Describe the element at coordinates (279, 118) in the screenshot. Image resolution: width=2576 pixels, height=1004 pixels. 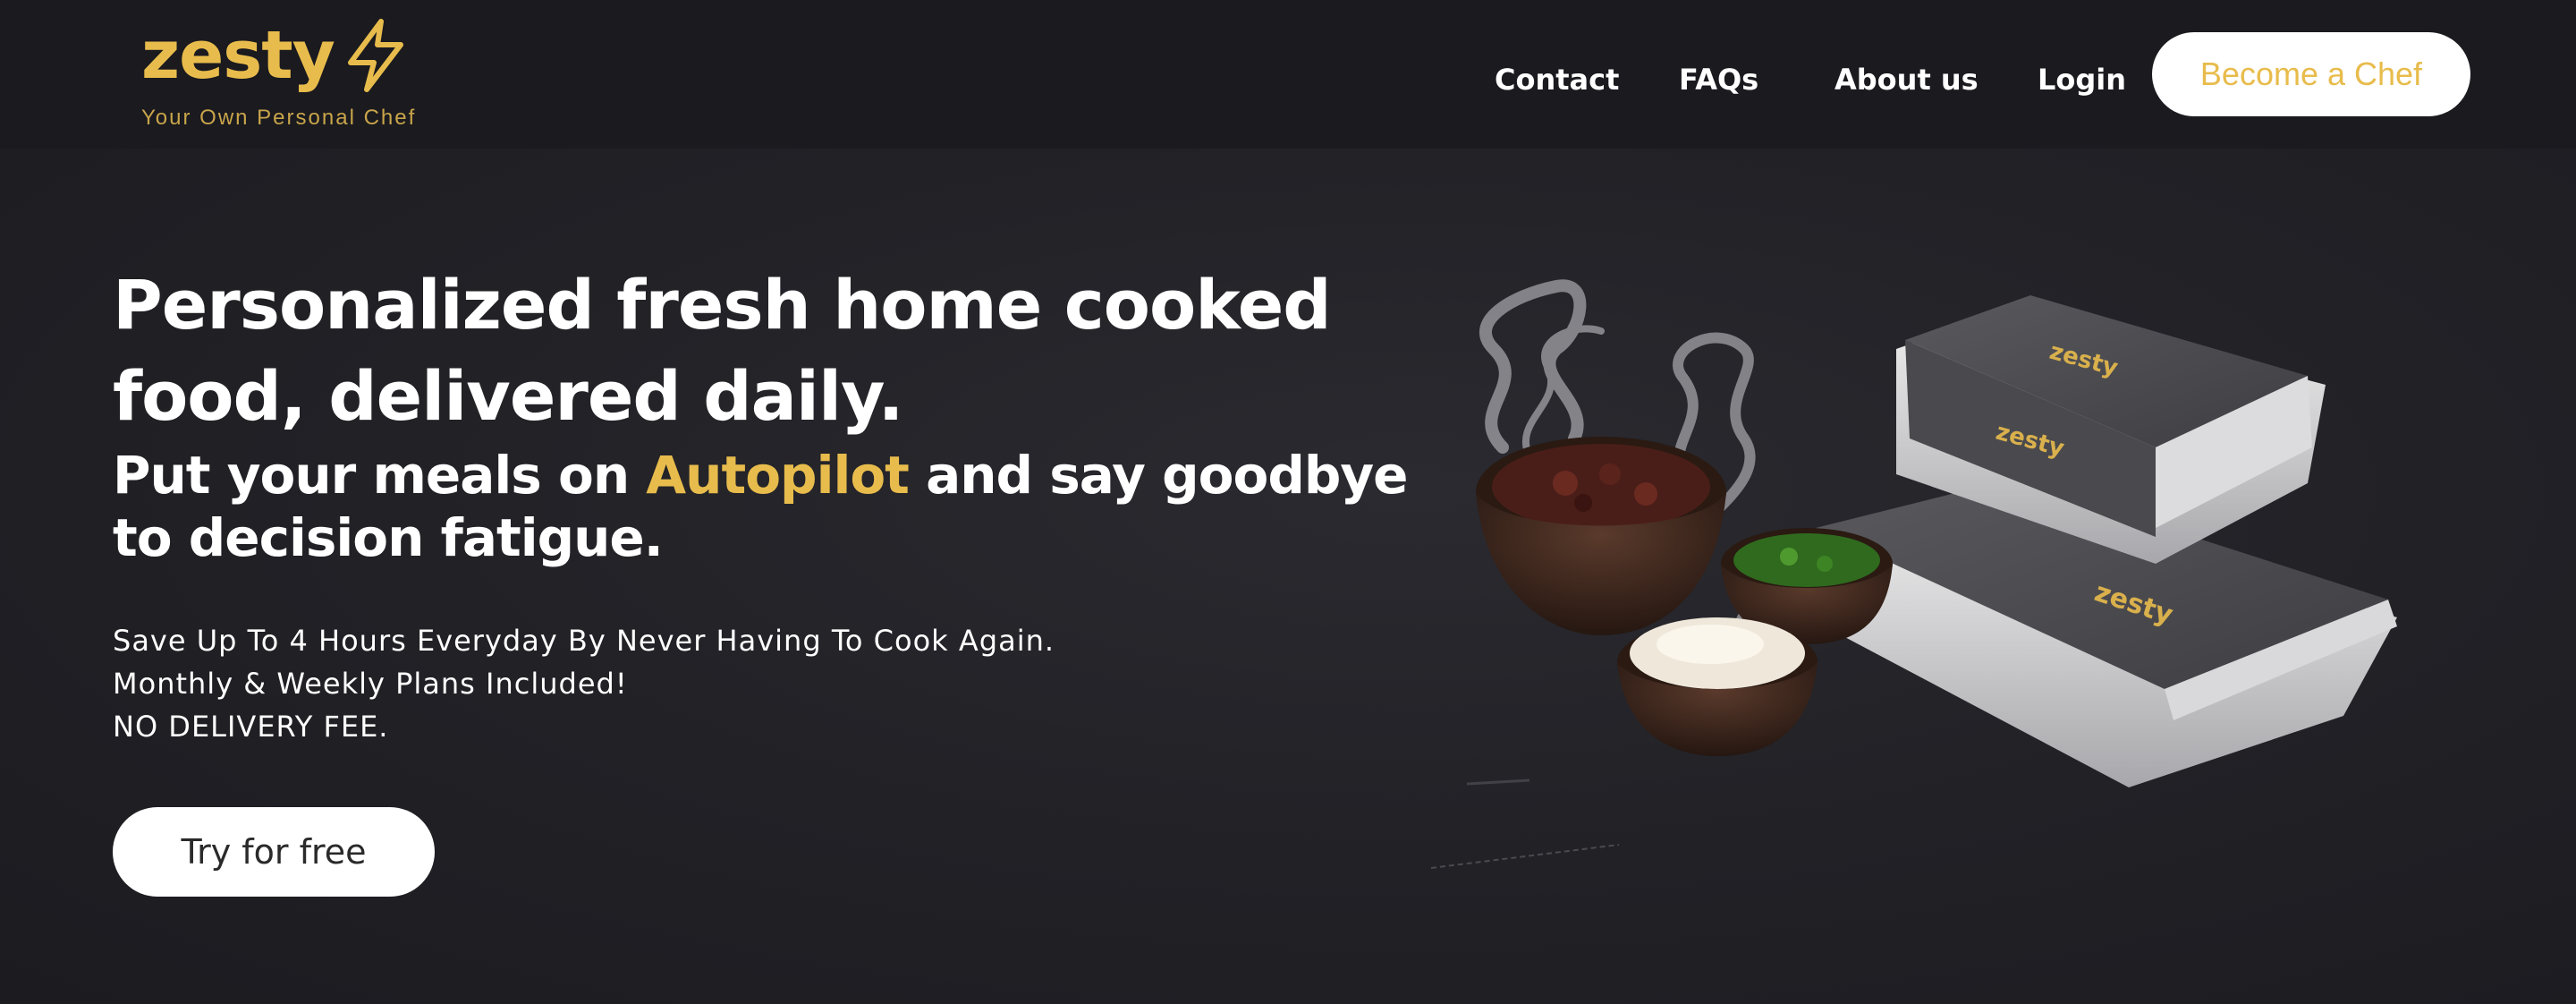
I see `brand-tagline: Your Own Personal Chef` at that location.